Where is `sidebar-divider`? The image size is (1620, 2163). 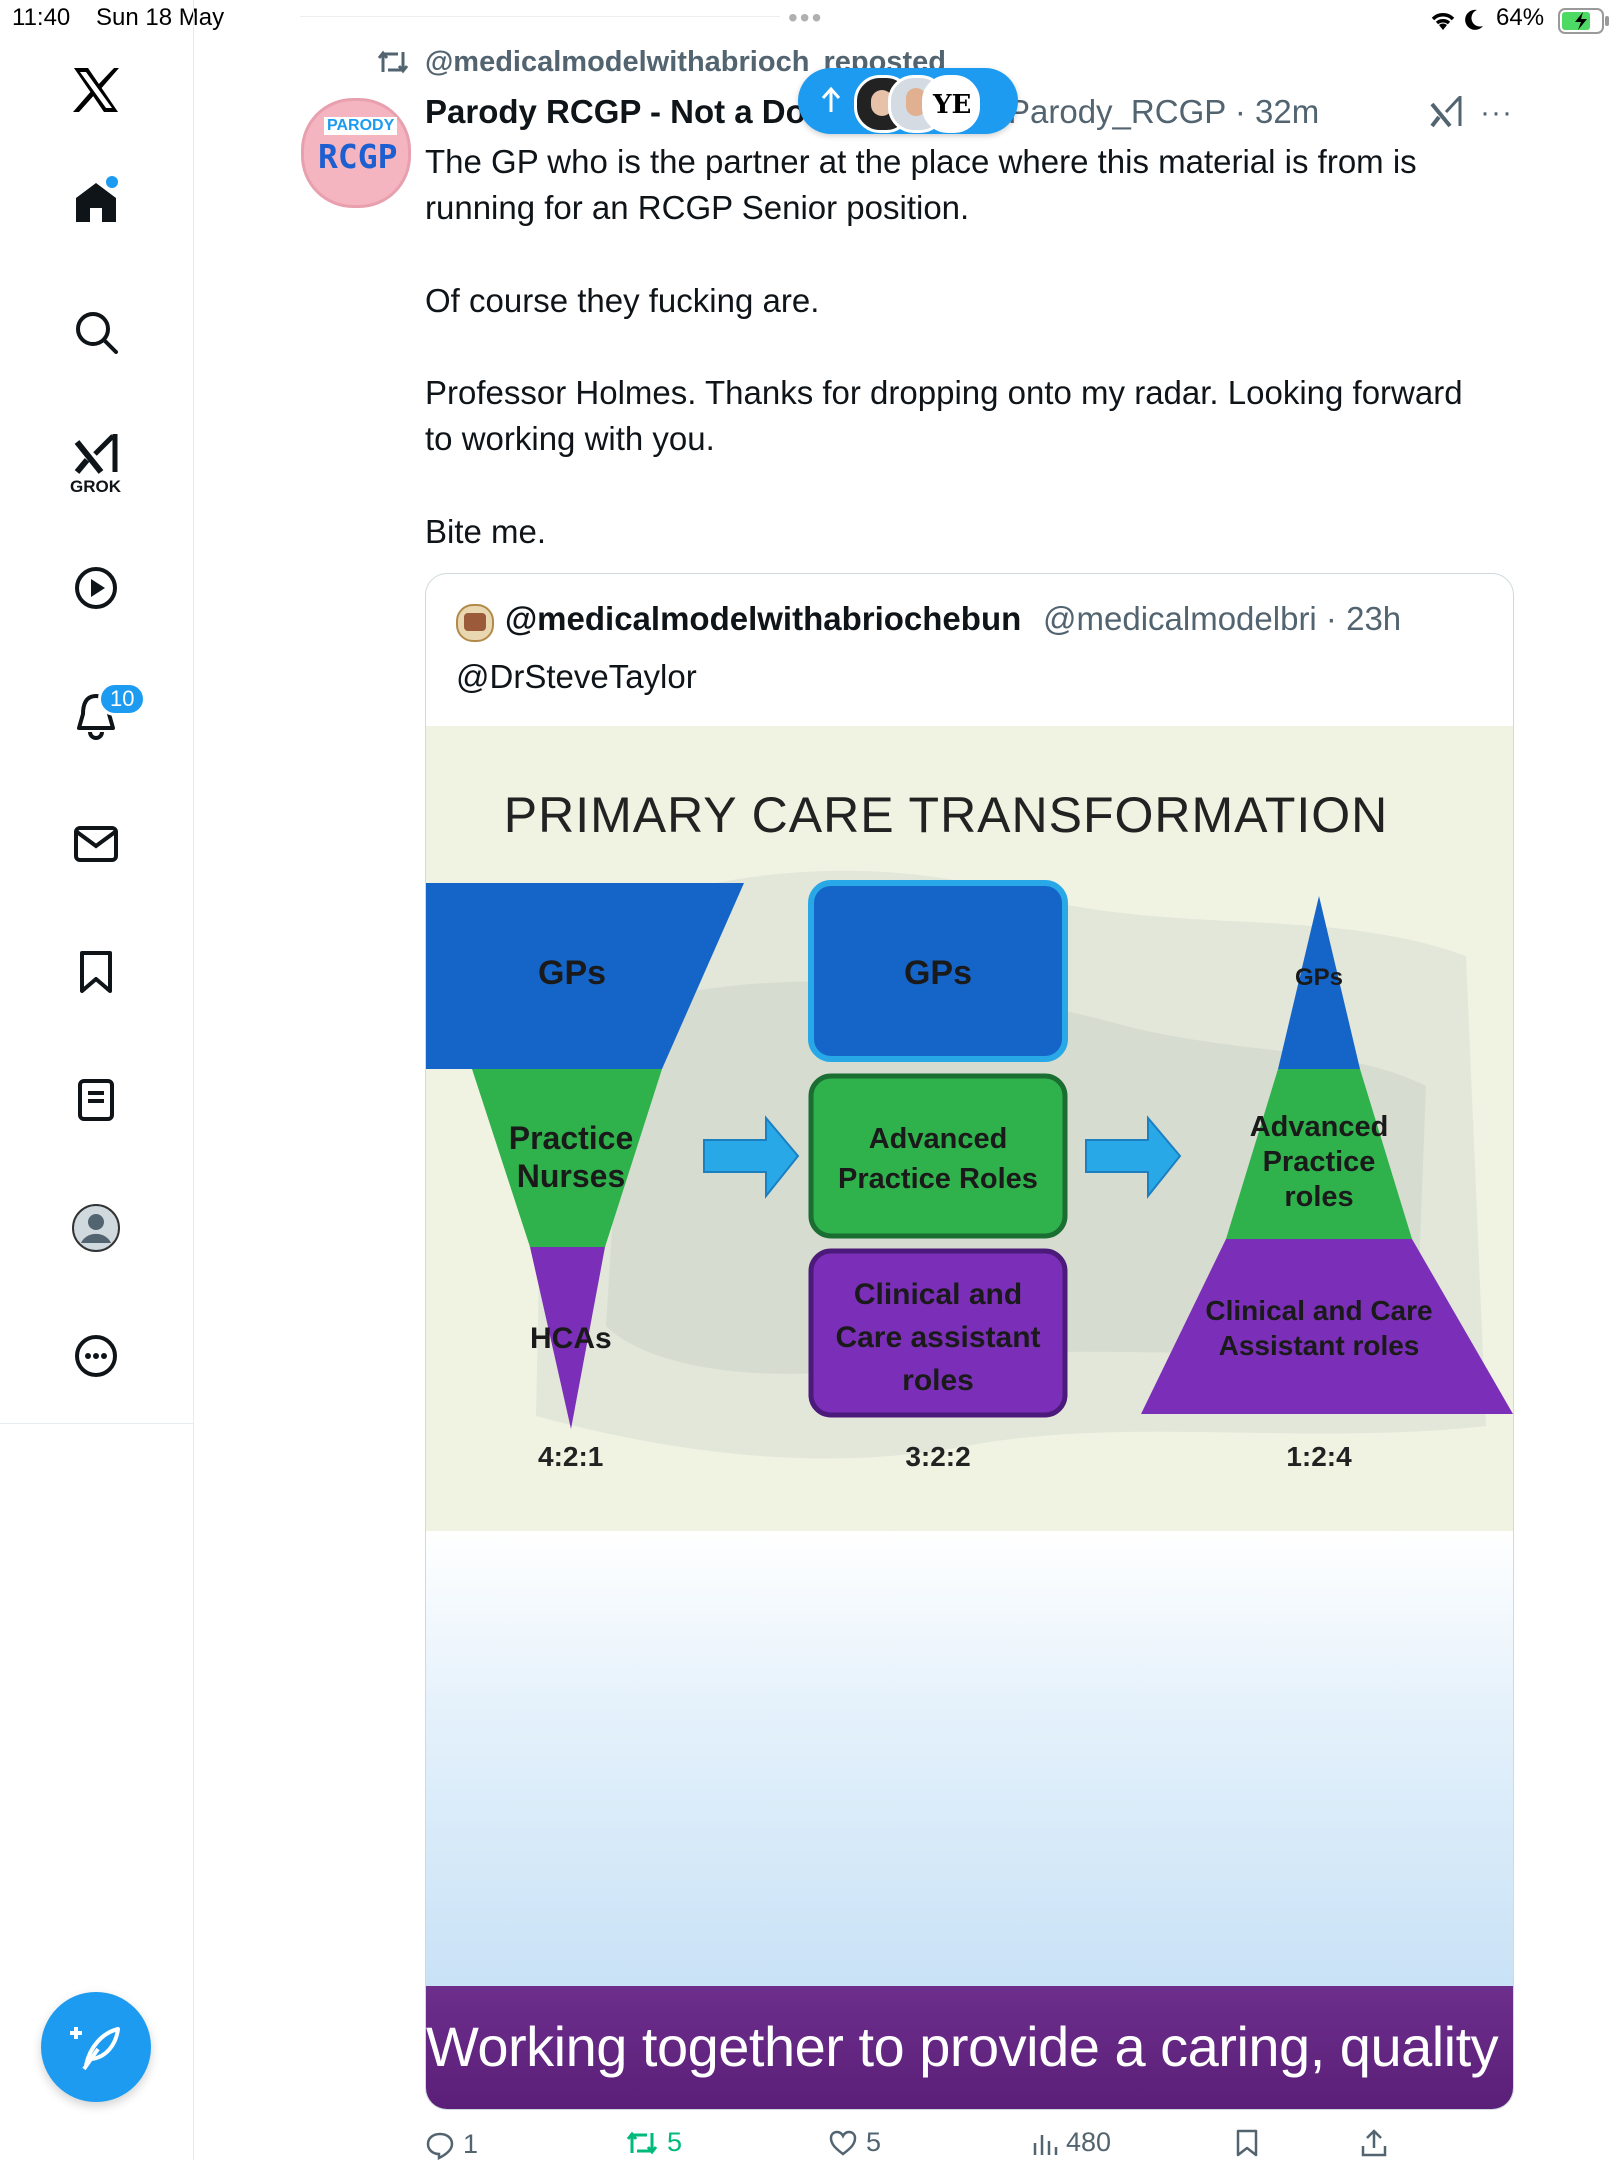
sidebar-divider is located at coordinates (96, 1423).